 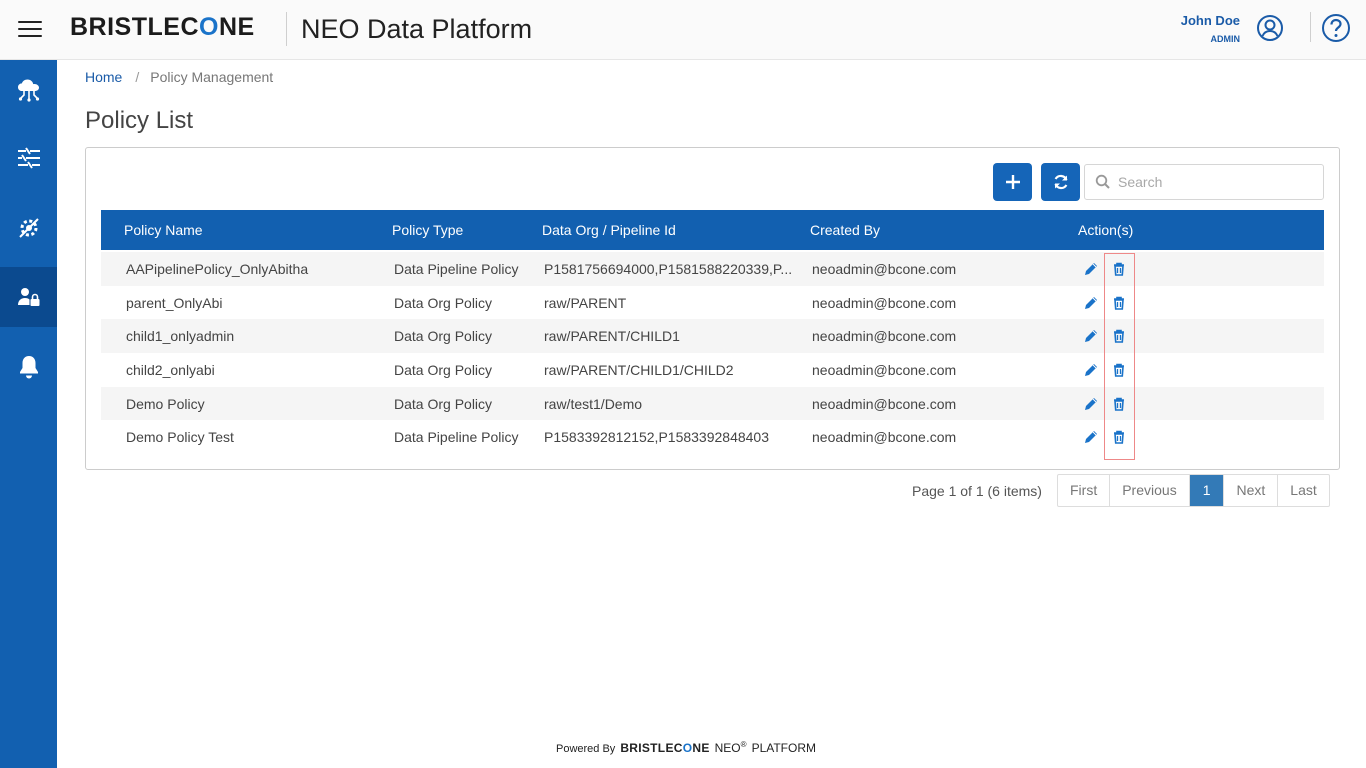 I want to click on column-header-data-org: Data Org / Pipeline Id, so click(x=609, y=230).